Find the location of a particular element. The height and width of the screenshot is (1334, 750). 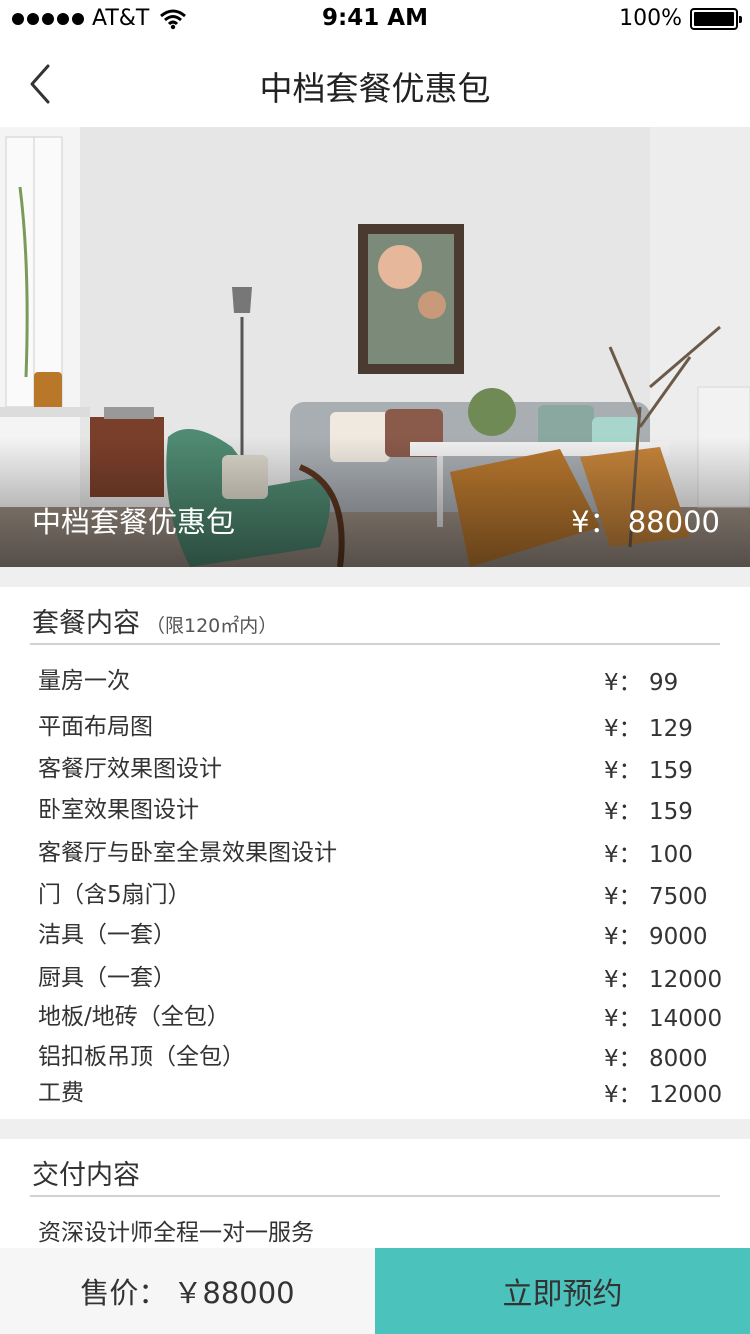

package-item: 客餐厅效果图设计 ¥： 159 is located at coordinates (379, 767).